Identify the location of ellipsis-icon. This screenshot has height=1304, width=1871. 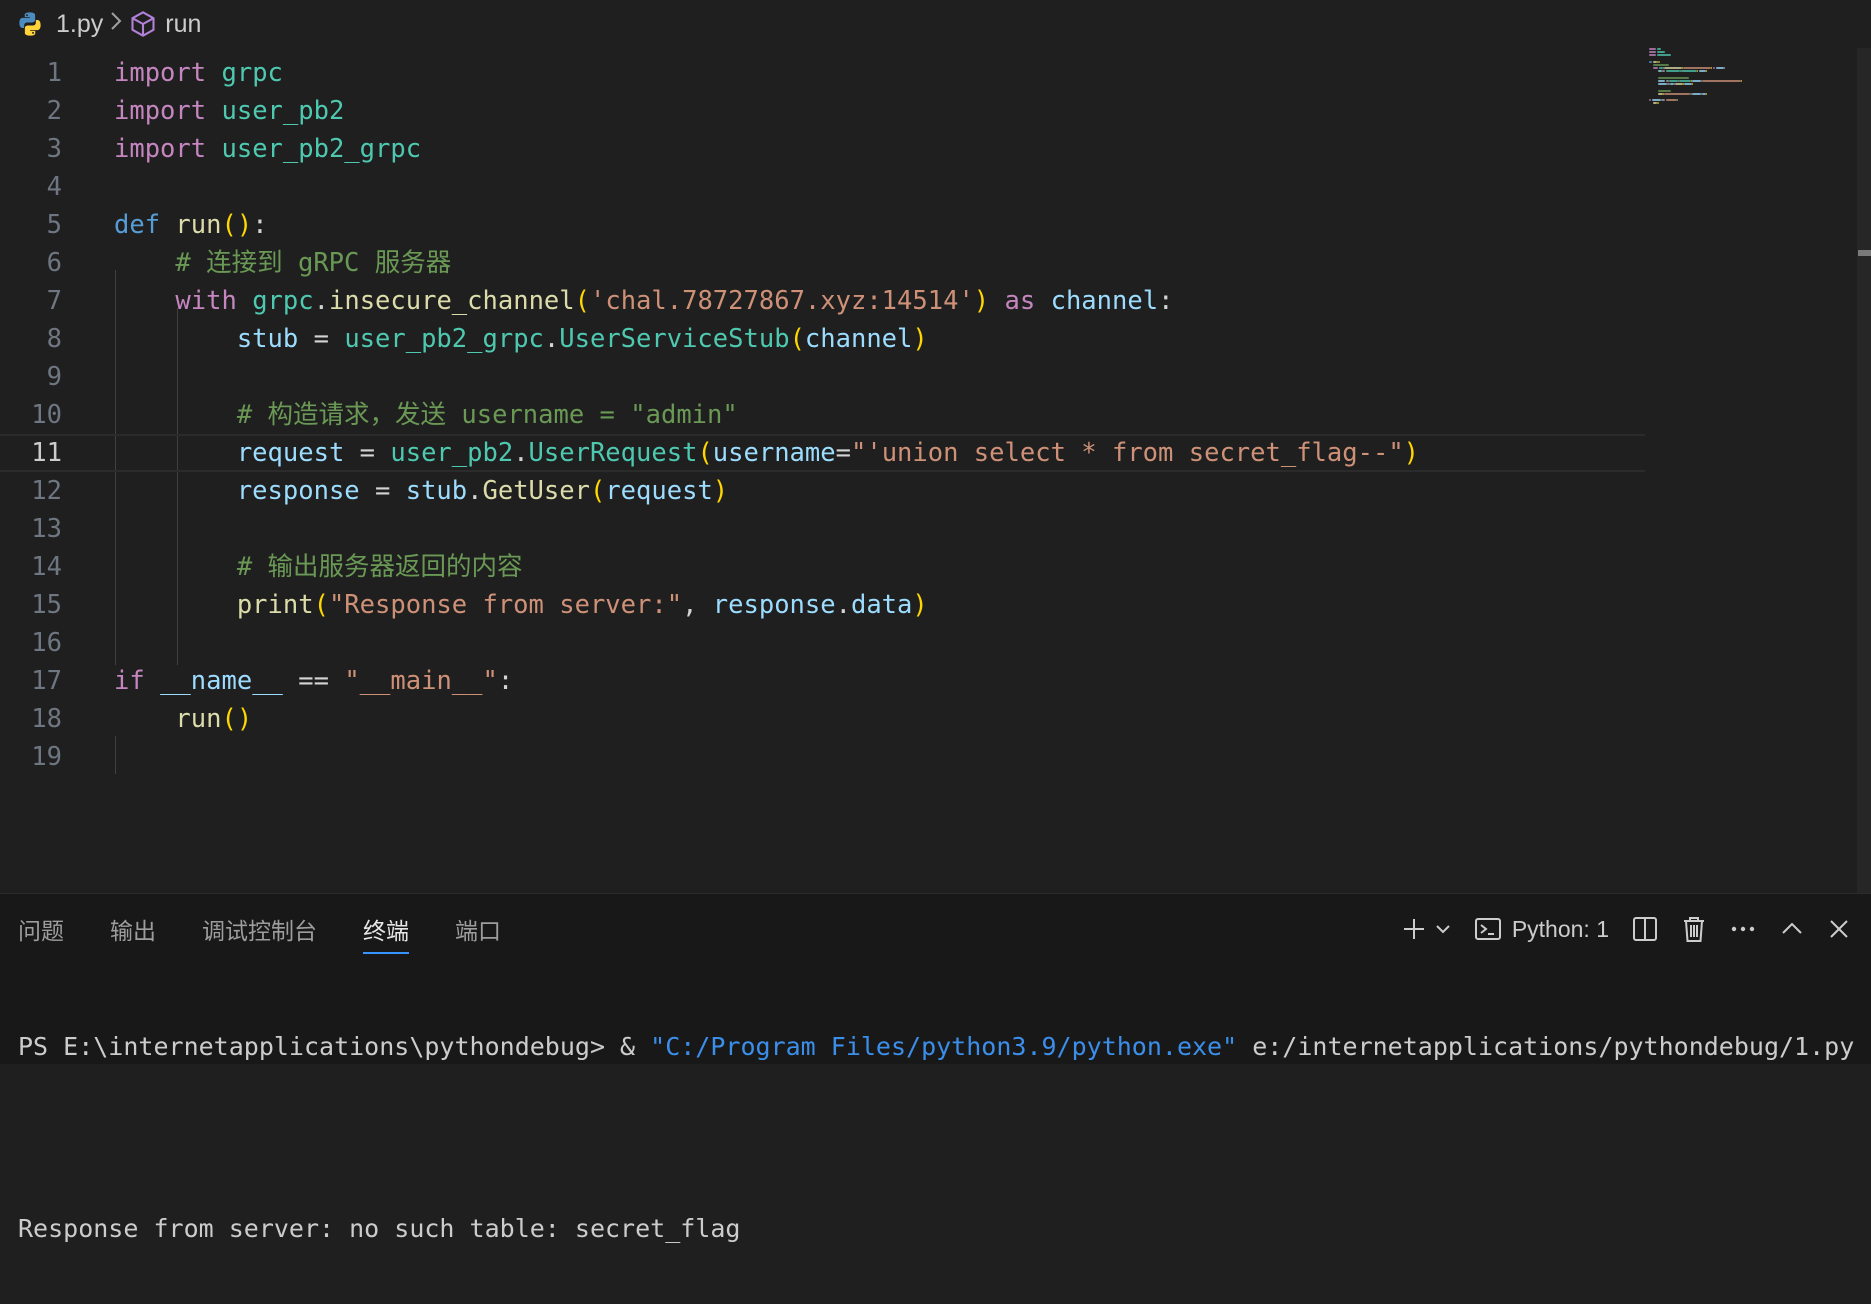
(1743, 929).